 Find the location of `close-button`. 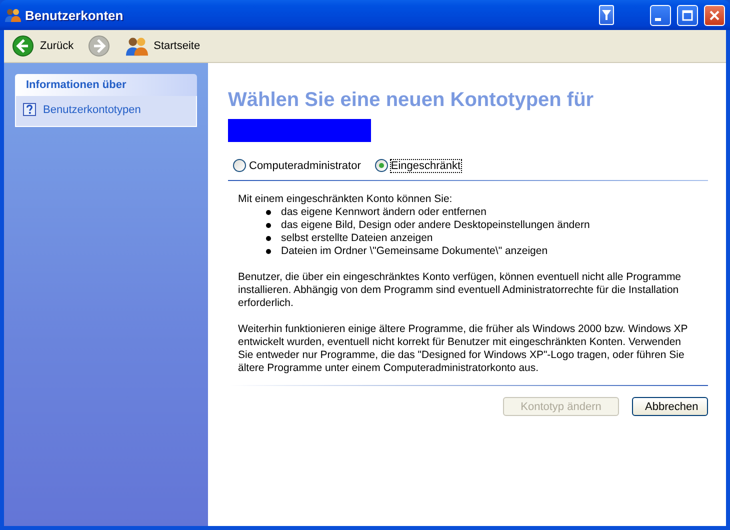

close-button is located at coordinates (714, 15).